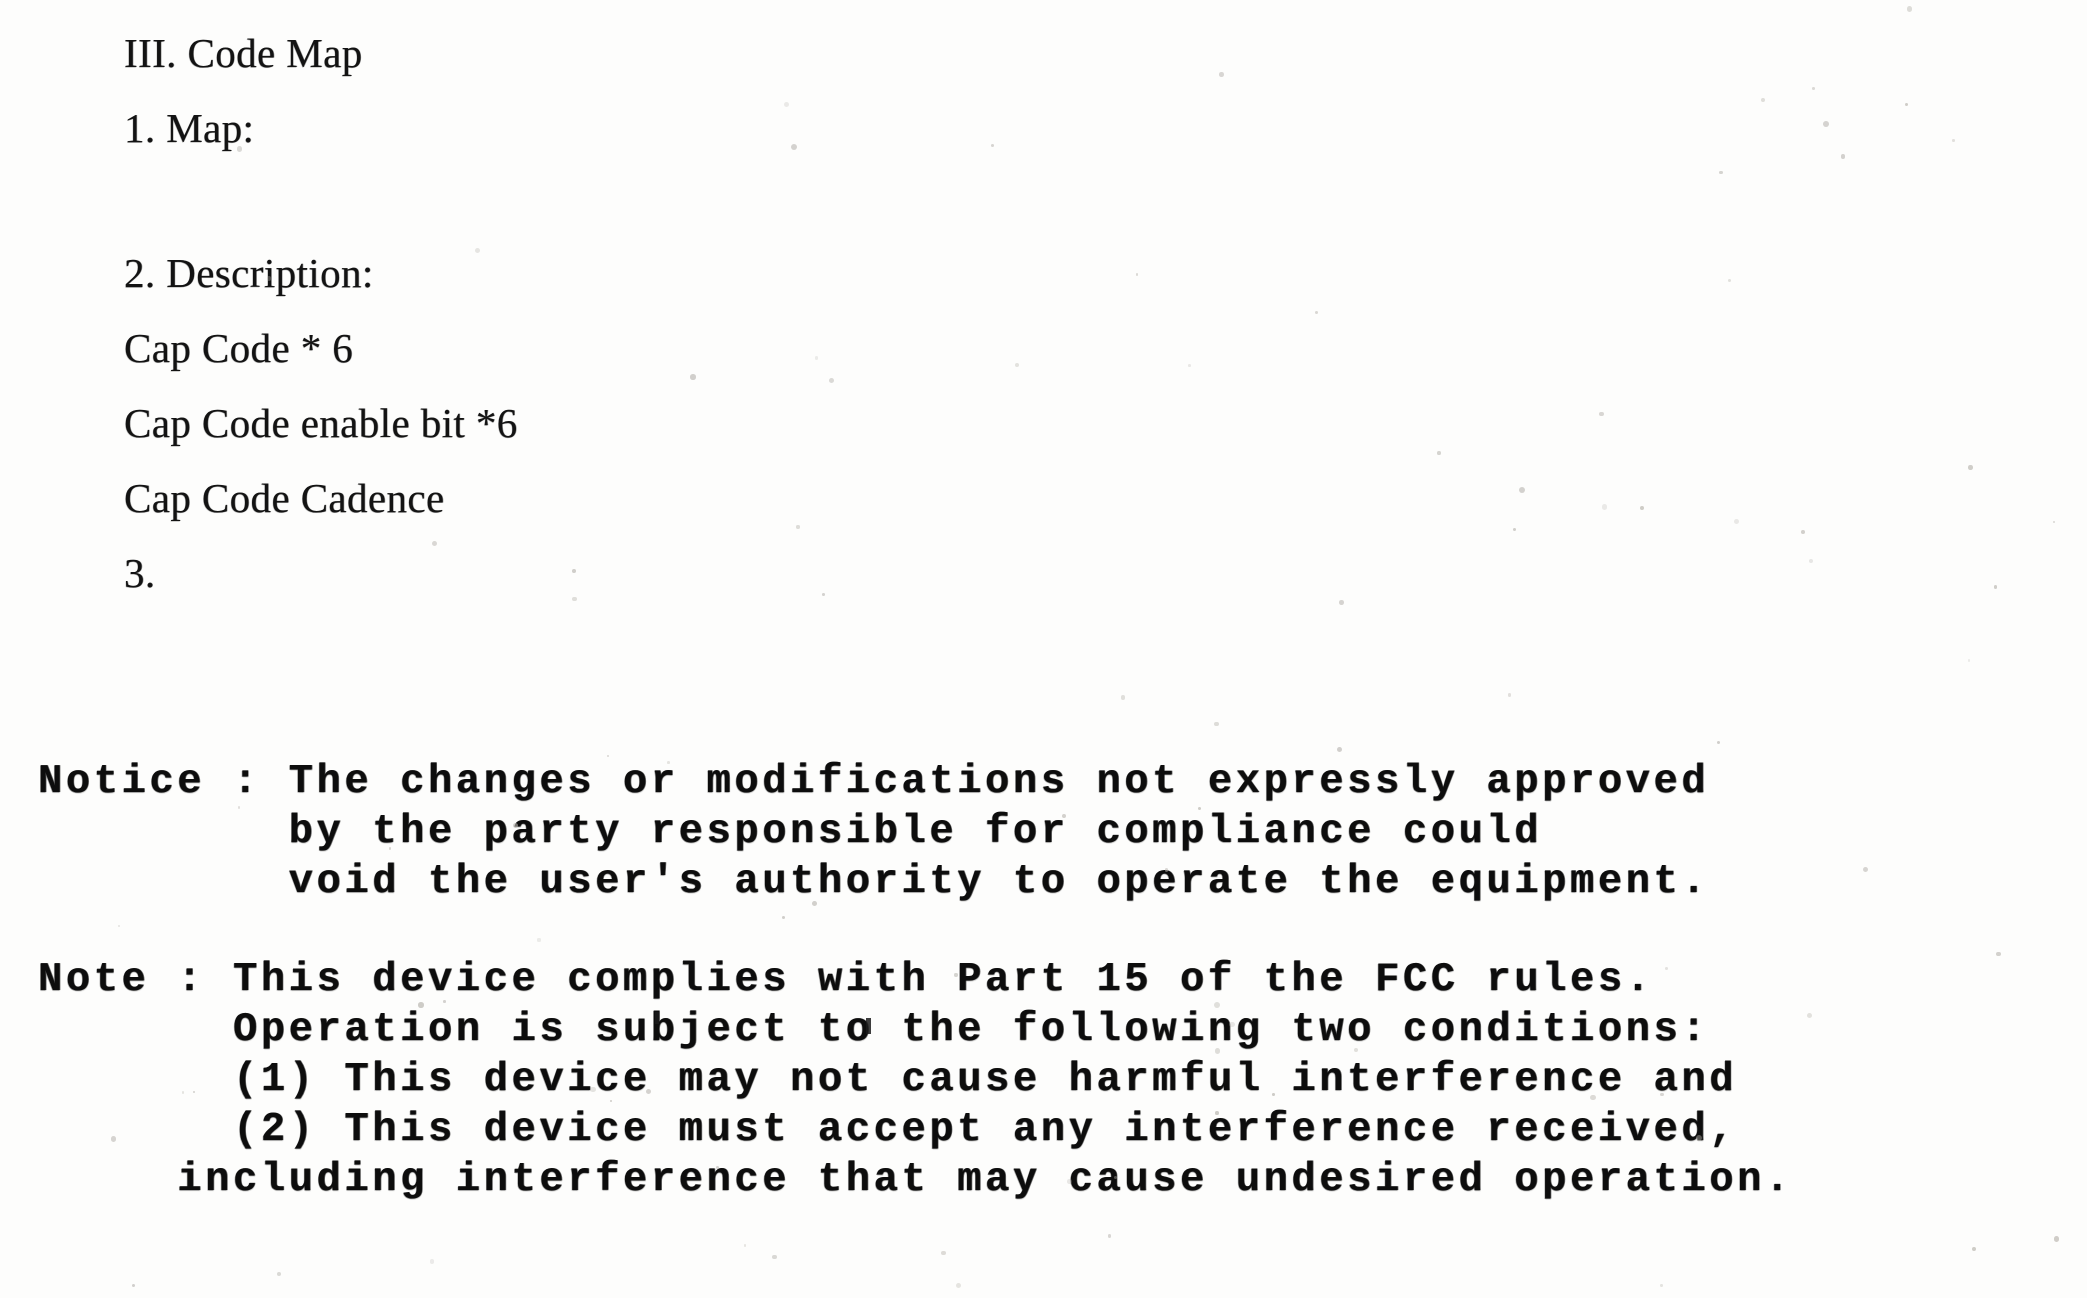 The width and height of the screenshot is (2087, 1298). What do you see at coordinates (189, 128) in the screenshot?
I see `map-item: 1. Map:` at bounding box center [189, 128].